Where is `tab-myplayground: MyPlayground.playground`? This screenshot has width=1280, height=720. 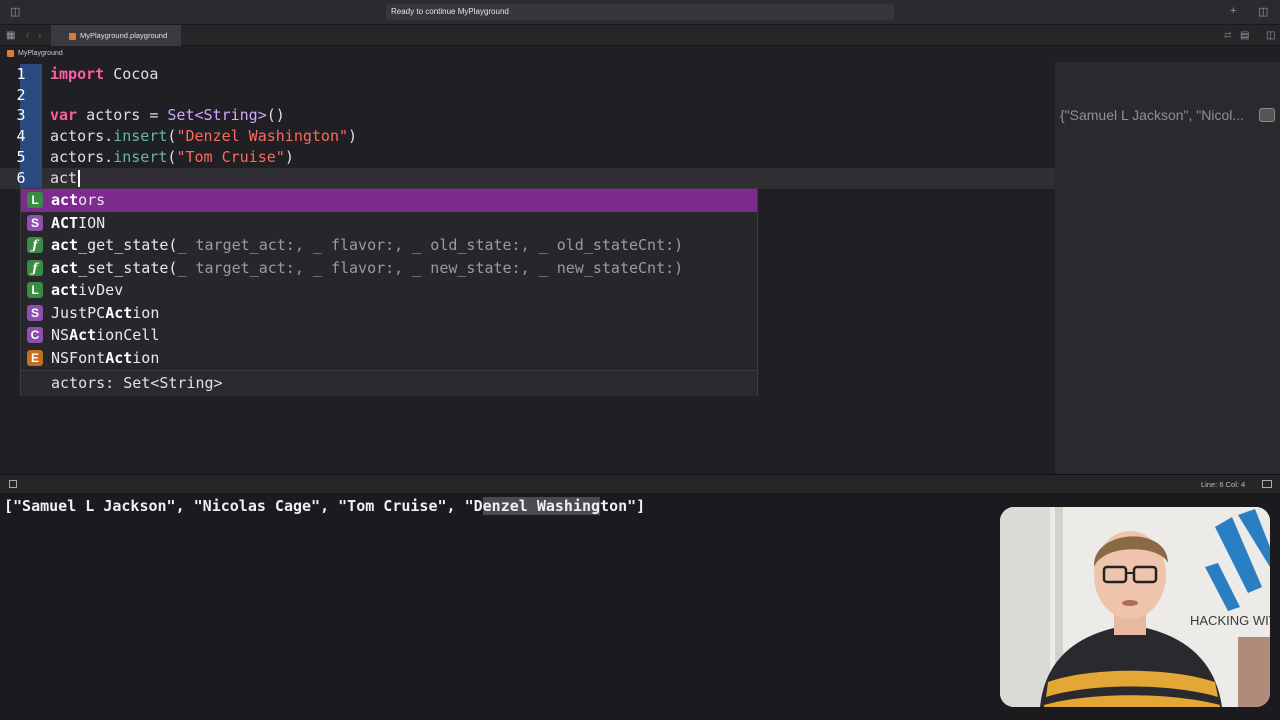
tab-myplayground: MyPlayground.playground is located at coordinates (116, 35).